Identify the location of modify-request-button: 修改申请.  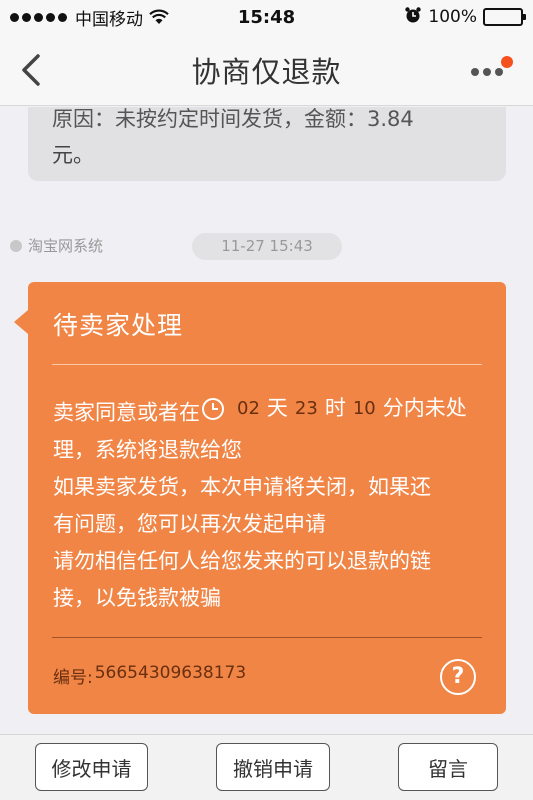
(91, 767).